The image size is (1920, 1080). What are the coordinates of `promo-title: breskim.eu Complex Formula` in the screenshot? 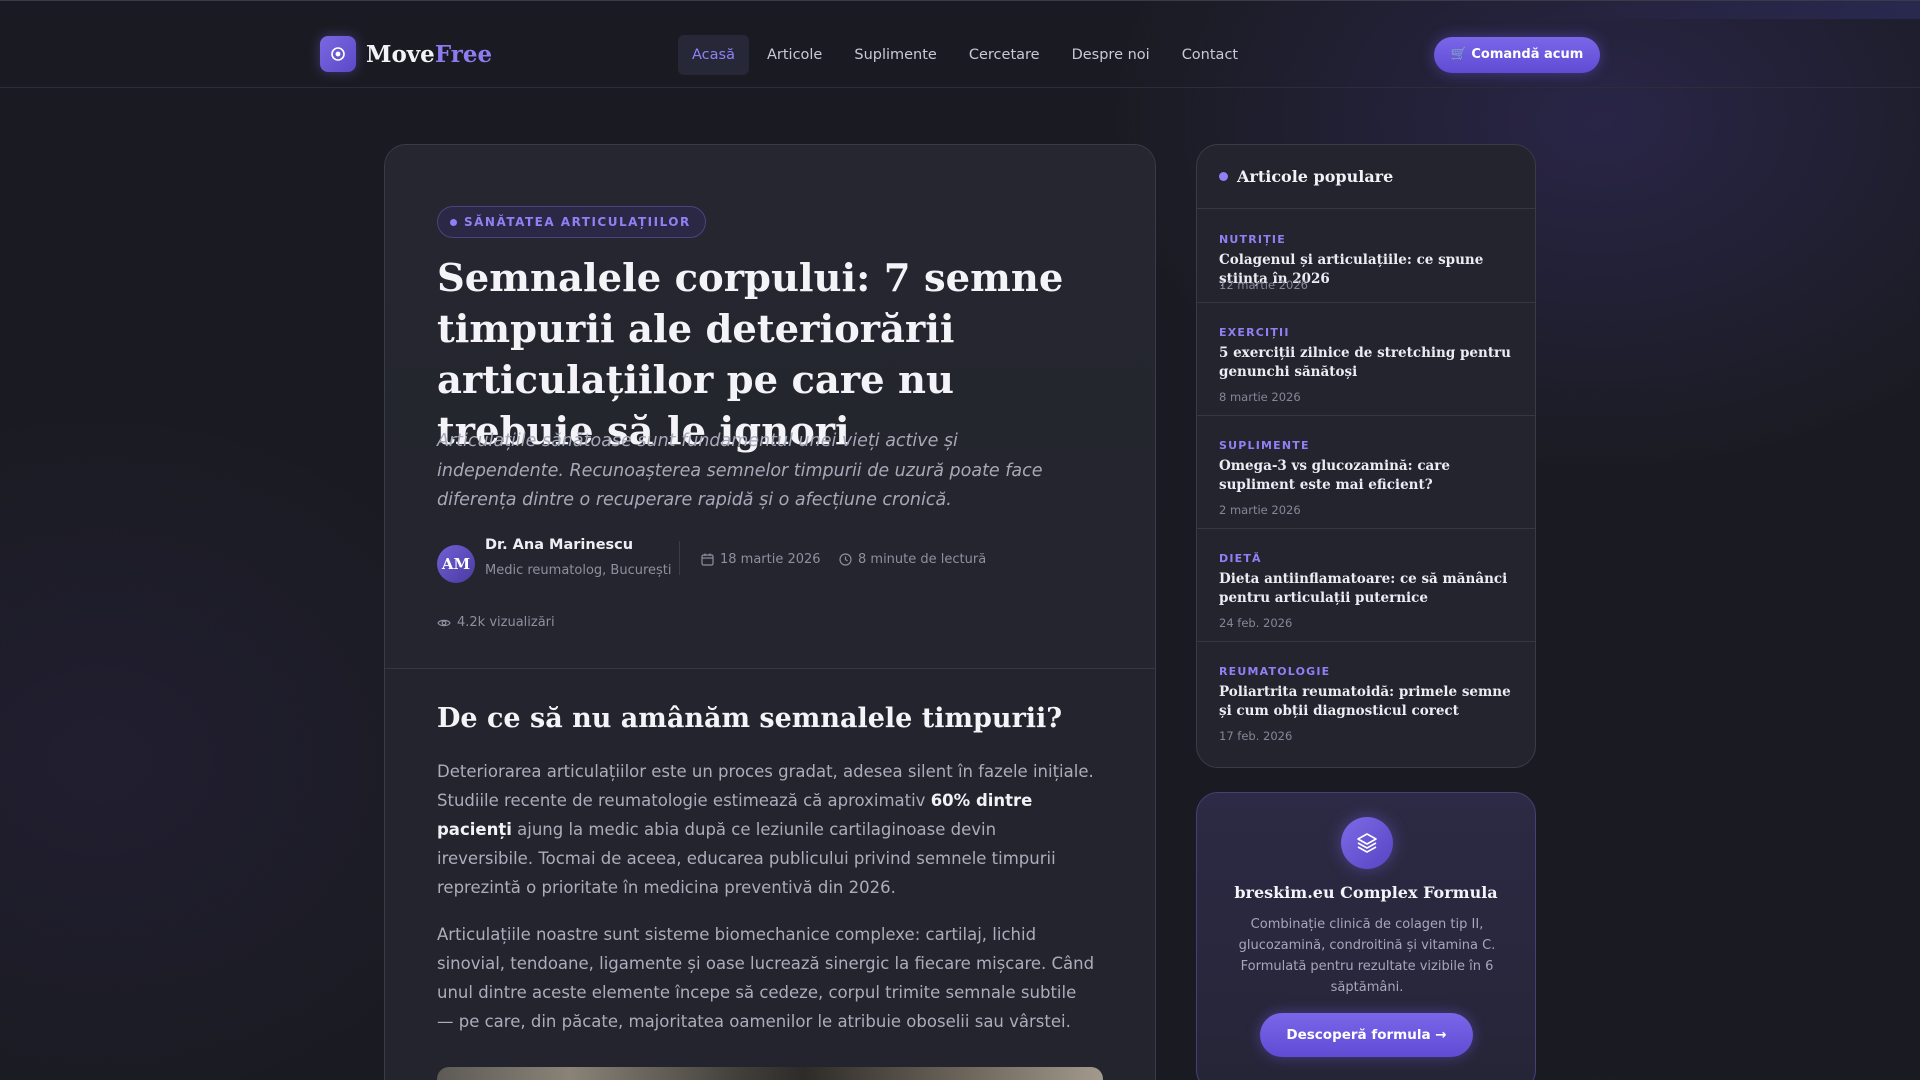 It's located at (1366, 892).